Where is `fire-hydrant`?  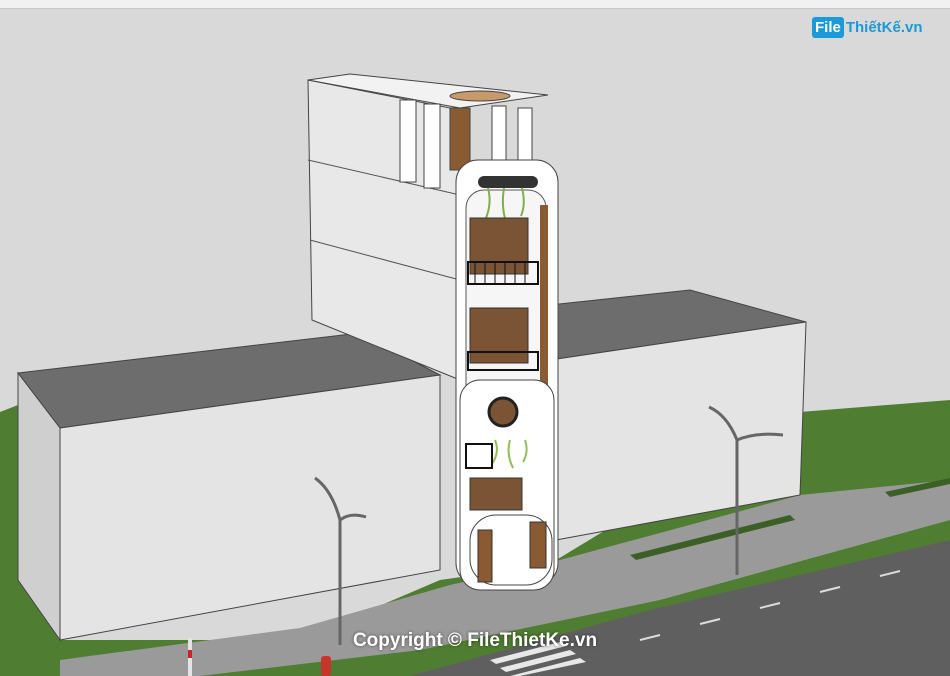 fire-hydrant is located at coordinates (326, 666).